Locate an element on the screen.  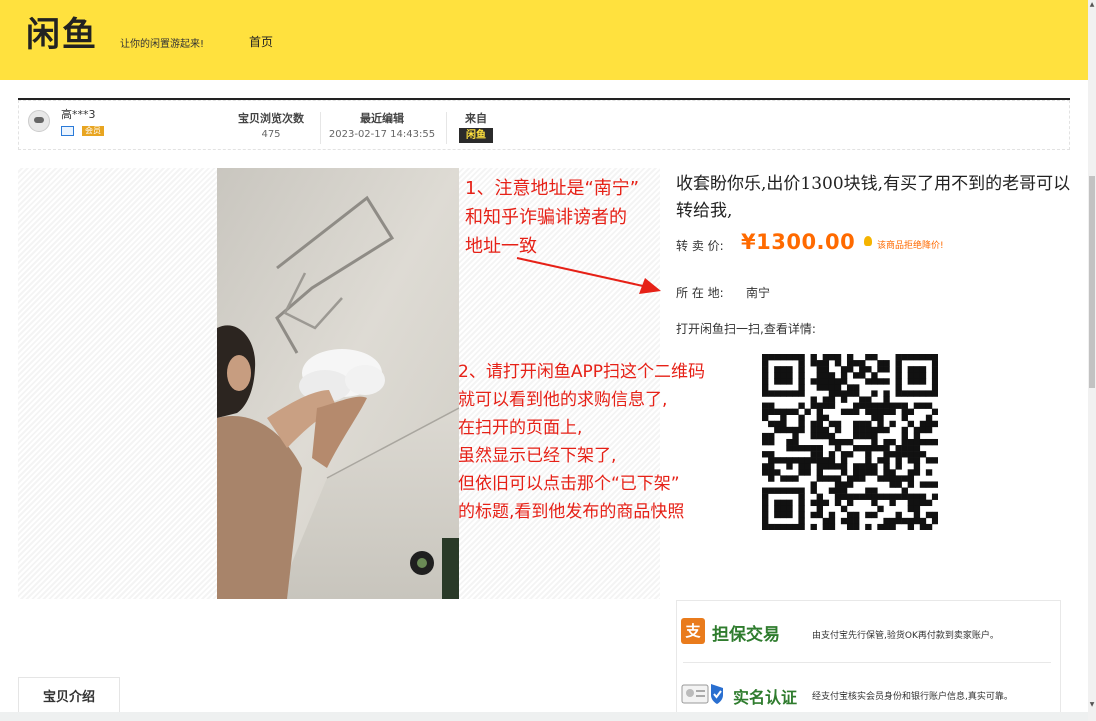
seller-avatar is located at coordinates (39, 121).